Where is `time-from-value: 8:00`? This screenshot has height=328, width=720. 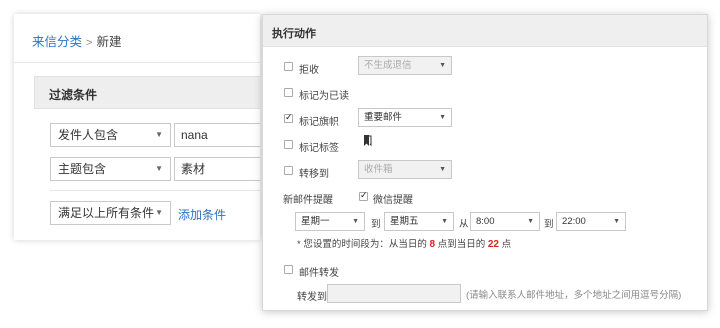
time-from-value: 8:00 is located at coordinates (485, 221).